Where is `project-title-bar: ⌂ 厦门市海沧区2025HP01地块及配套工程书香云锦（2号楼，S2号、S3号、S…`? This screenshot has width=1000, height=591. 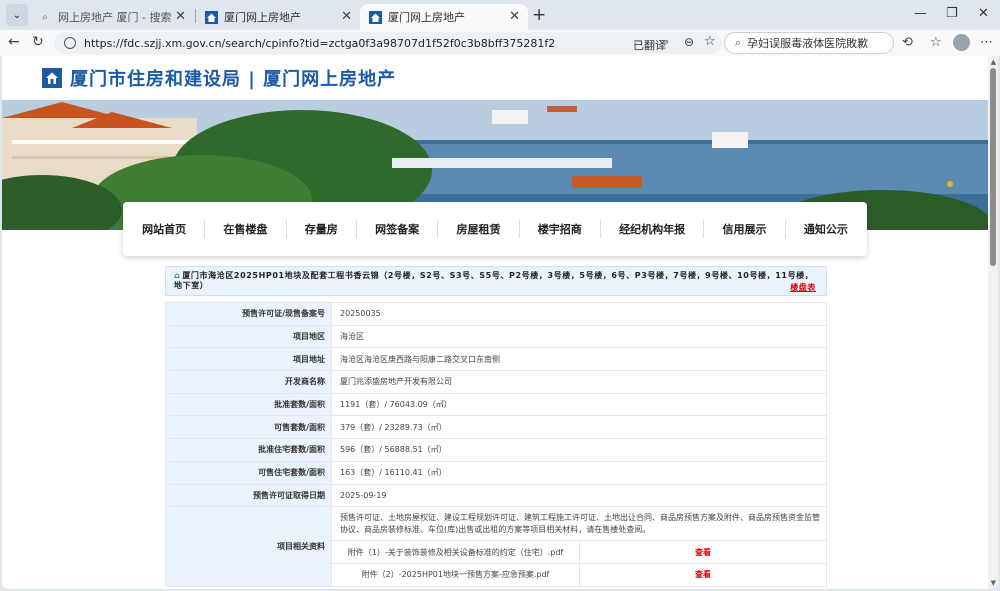 project-title-bar: ⌂ 厦门市海沧区2025HP01地块及配套工程书香云锦（2号楼，S2号、S3号、S… is located at coordinates (496, 281).